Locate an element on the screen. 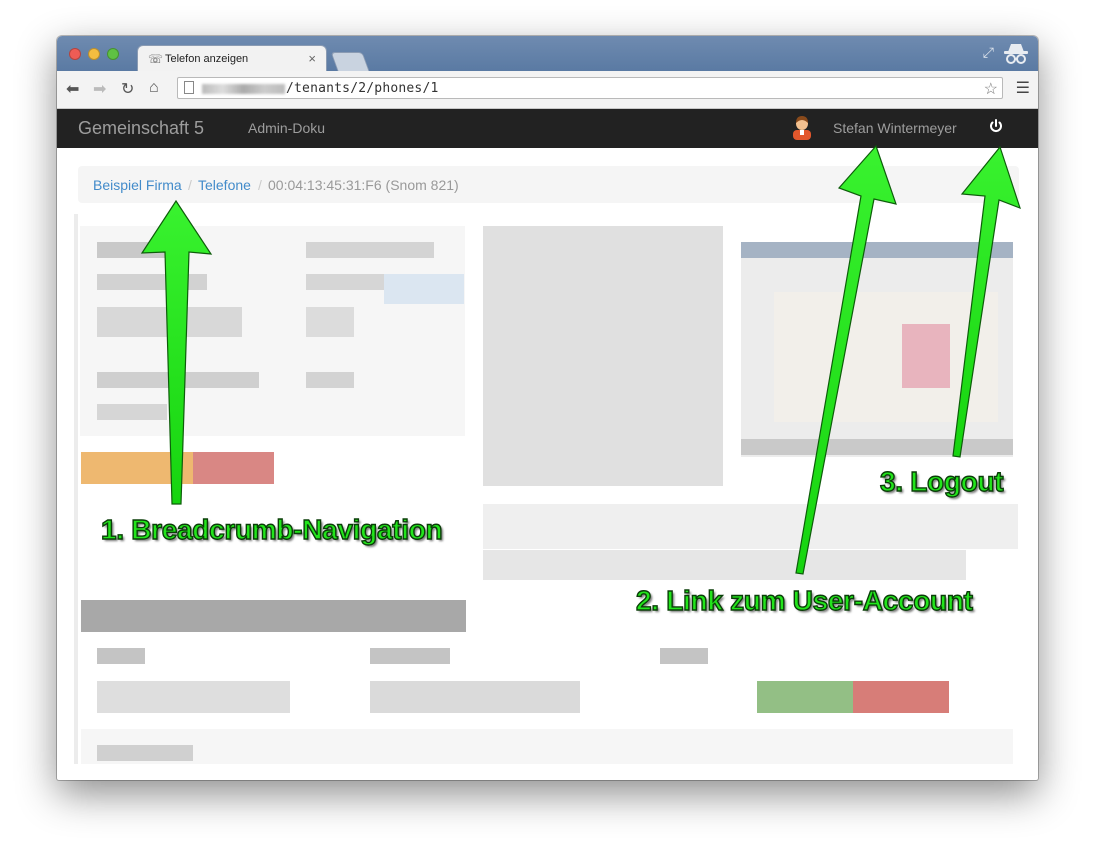 Image resolution: width=1095 pixels, height=859 pixels. annotation-user-account-label: 2. Link zum User-Account is located at coordinates (804, 600).